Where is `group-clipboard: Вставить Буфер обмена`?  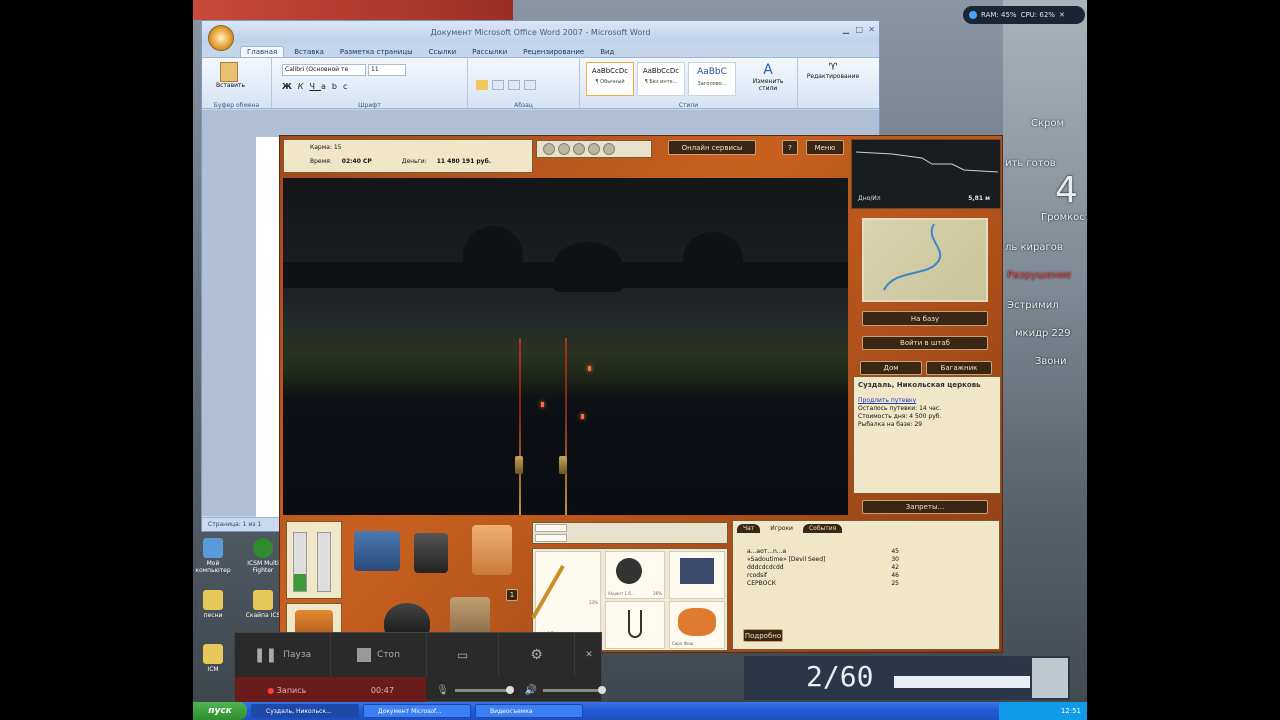
group-clipboard: Вставить Буфер обмена is located at coordinates (237, 84).